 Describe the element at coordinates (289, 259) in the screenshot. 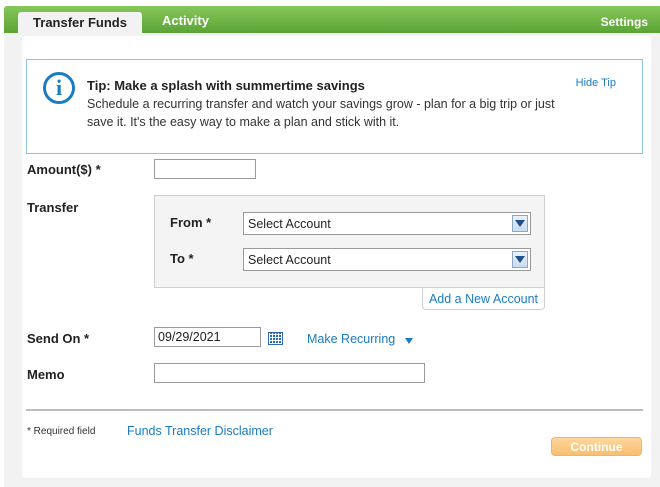

I see `to-account-value: Select Account` at that location.